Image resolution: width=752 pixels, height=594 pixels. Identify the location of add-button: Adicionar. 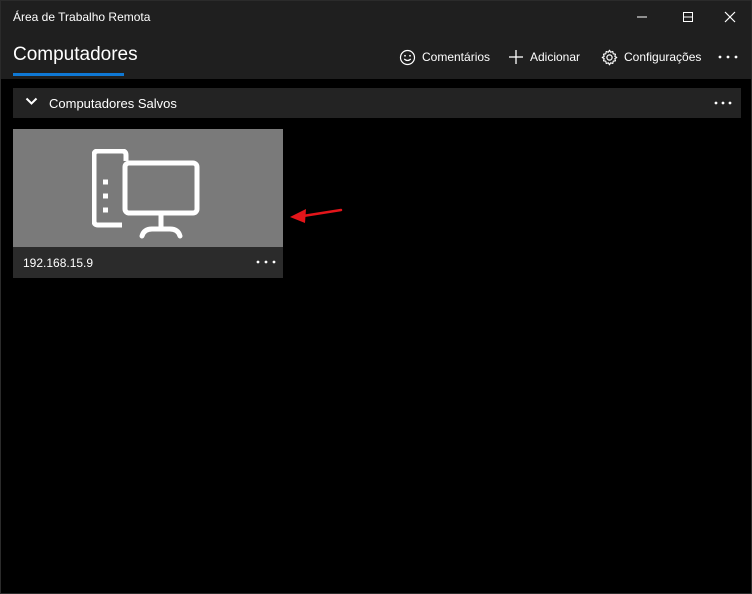
(544, 57).